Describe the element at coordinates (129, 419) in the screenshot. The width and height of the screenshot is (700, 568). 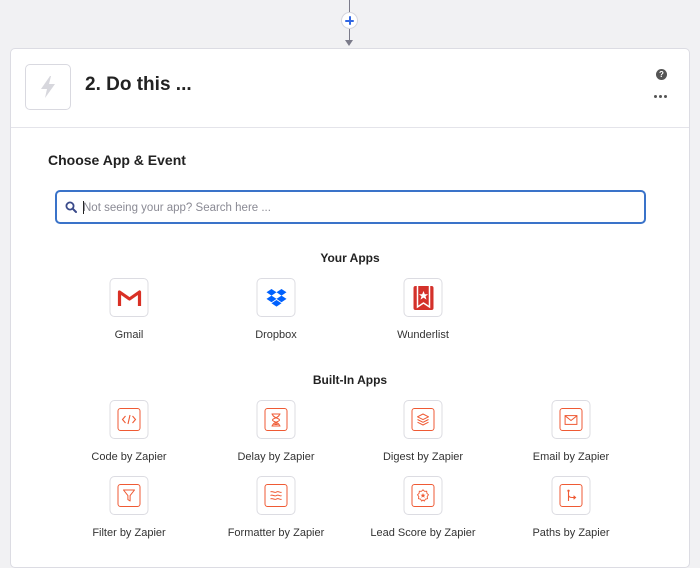
I see `code-icon` at that location.